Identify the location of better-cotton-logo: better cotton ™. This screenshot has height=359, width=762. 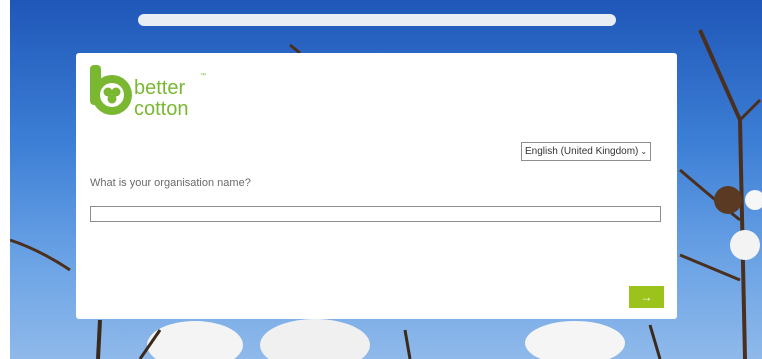
(153, 93).